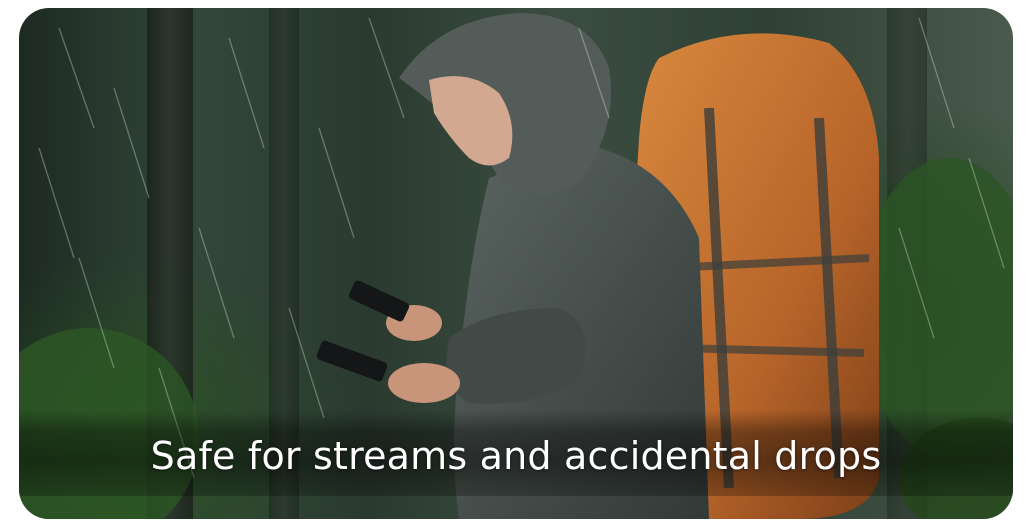  I want to click on backpack-strap, so click(771, 350).